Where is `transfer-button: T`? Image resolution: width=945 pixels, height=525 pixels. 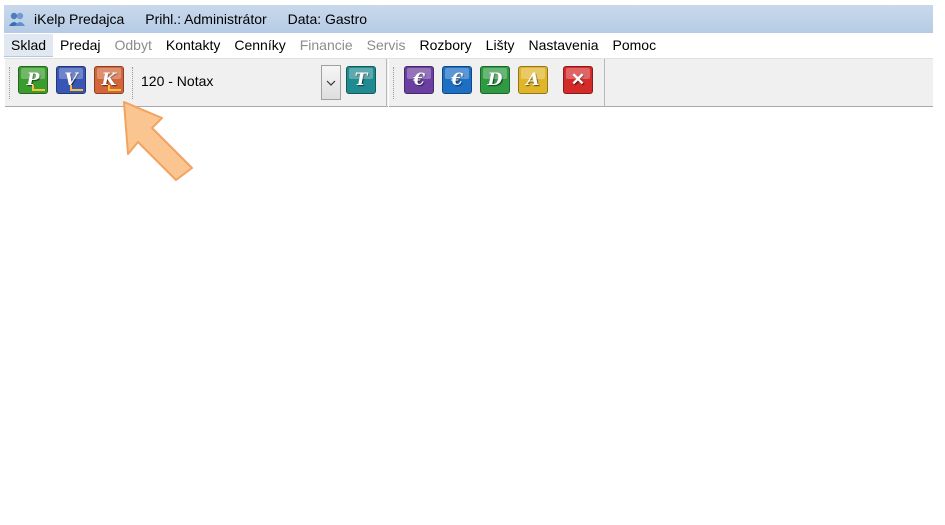
transfer-button: T is located at coordinates (362, 81).